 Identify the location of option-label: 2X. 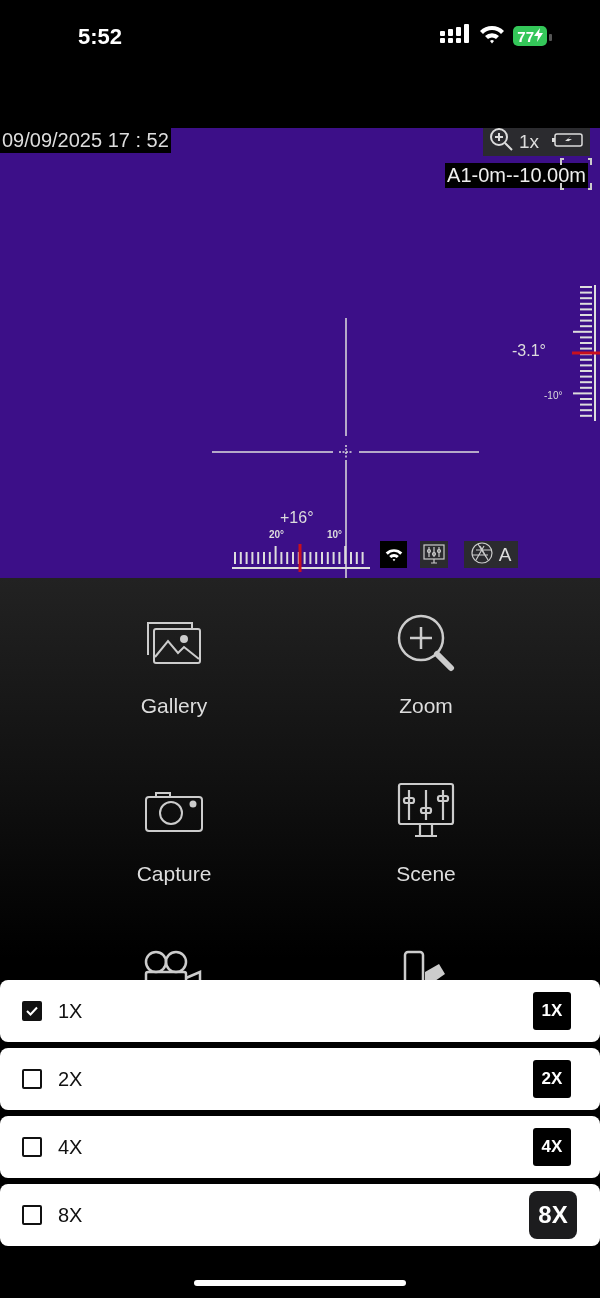
(71, 1079).